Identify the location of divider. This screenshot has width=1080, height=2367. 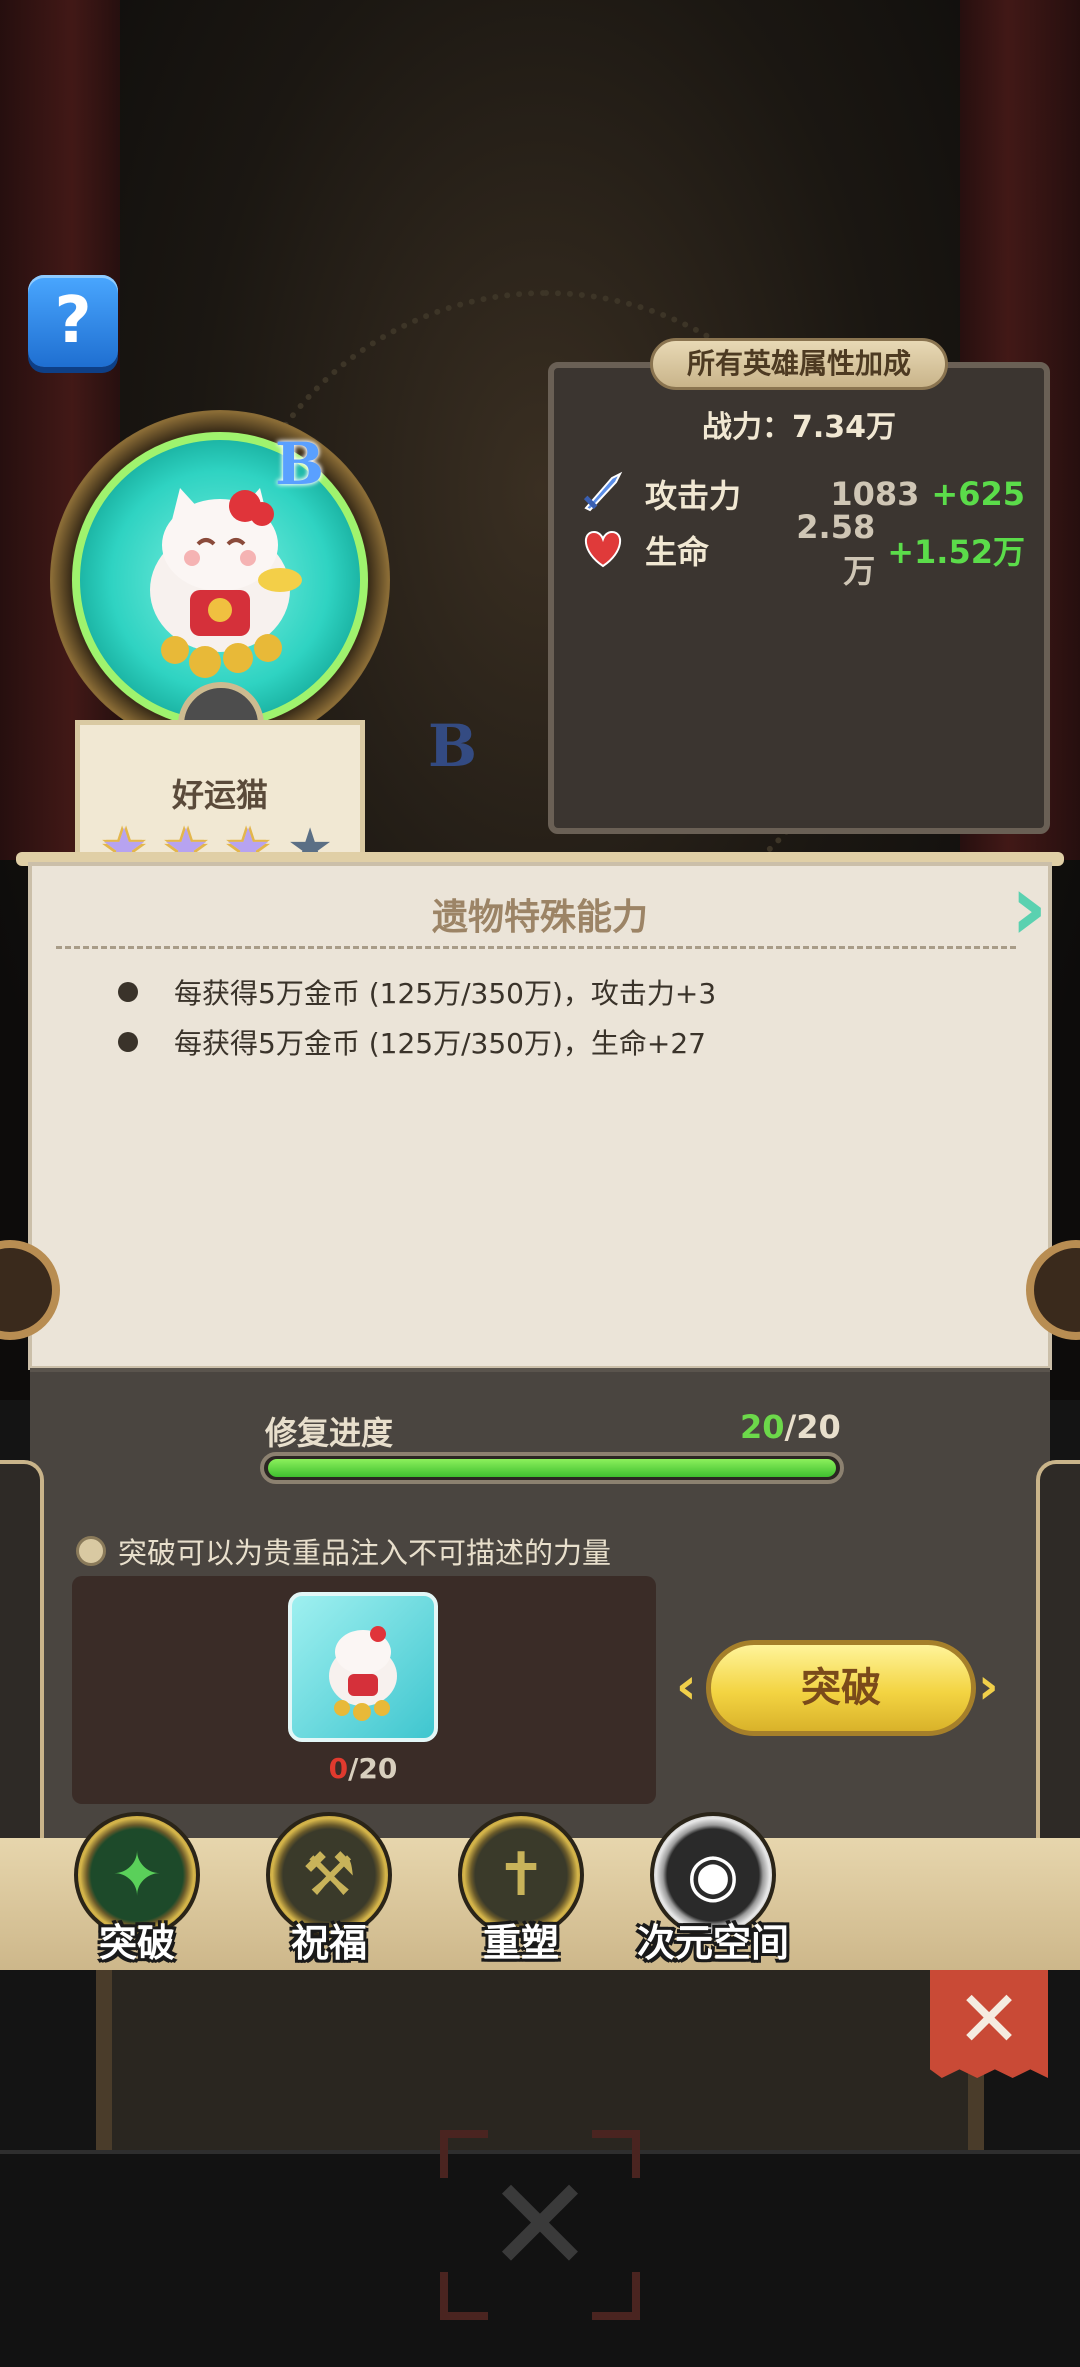
(536, 947).